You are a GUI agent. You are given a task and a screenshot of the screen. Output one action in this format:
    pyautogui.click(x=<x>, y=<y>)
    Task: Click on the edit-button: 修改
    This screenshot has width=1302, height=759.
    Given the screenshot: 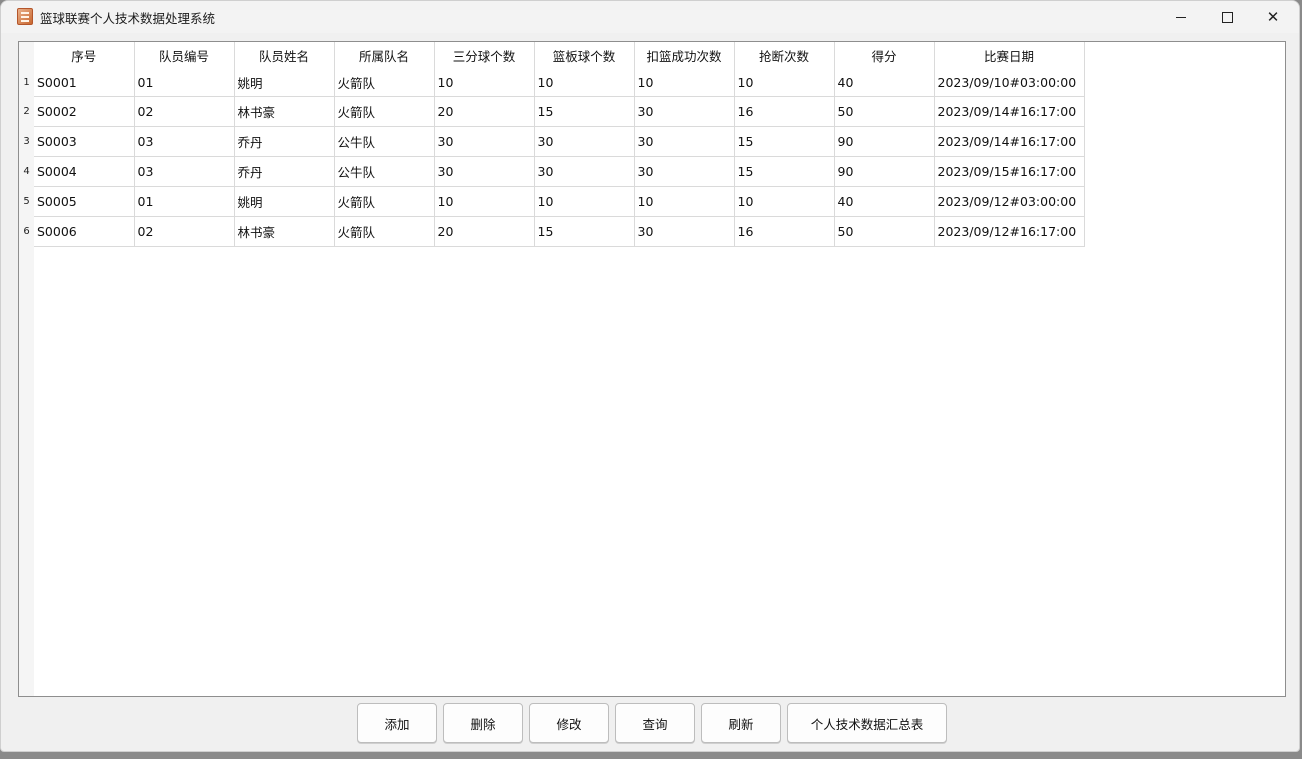 What is the action you would take?
    pyautogui.click(x=569, y=723)
    